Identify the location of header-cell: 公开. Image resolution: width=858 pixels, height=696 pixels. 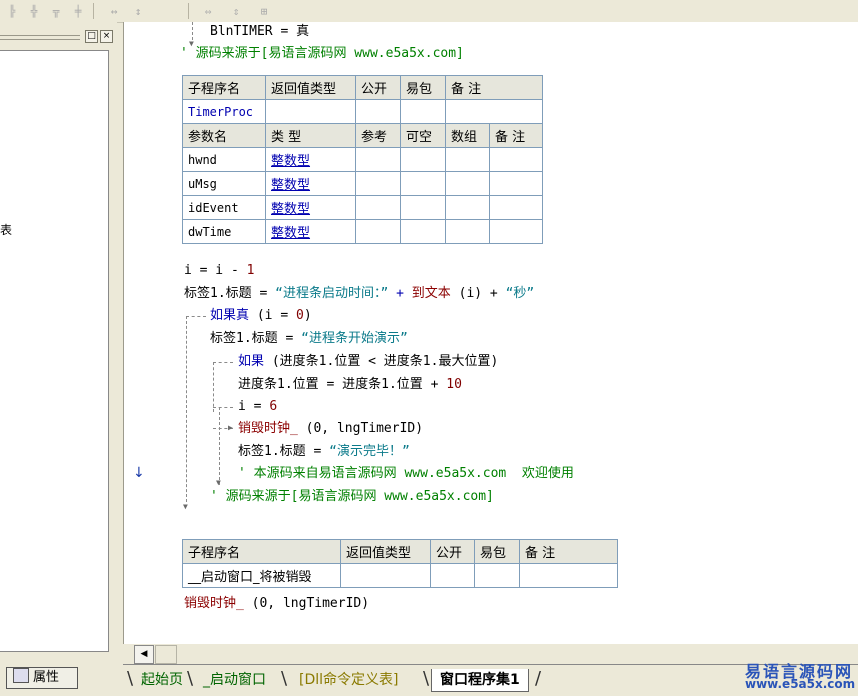
(378, 87).